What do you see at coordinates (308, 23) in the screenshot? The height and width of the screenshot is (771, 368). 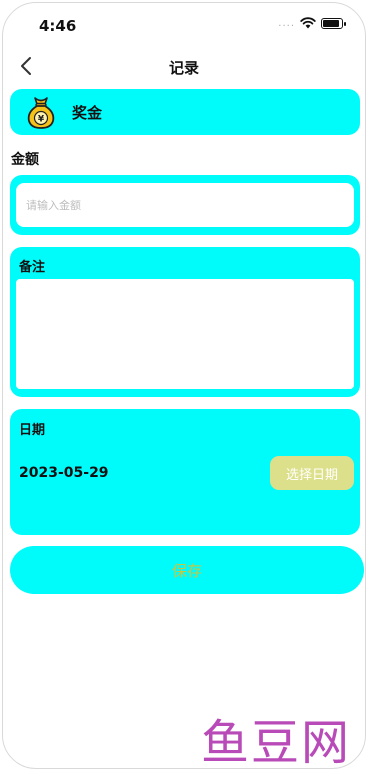 I see `wifi-icon` at bounding box center [308, 23].